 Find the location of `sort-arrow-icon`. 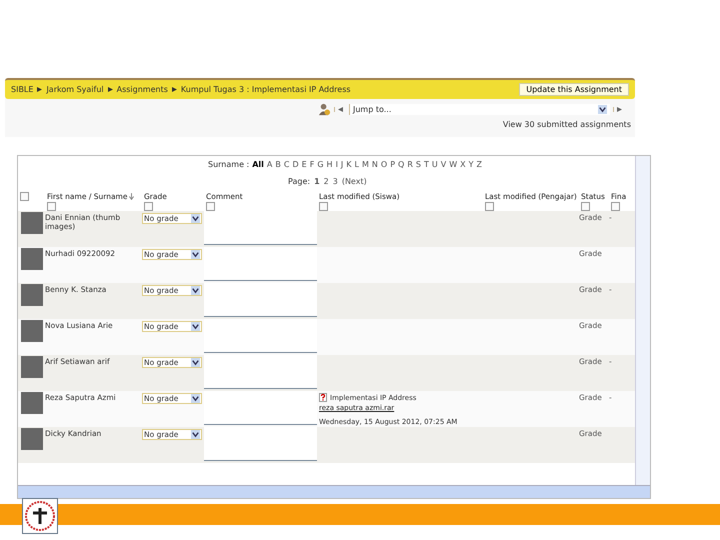

sort-arrow-icon is located at coordinates (131, 196).